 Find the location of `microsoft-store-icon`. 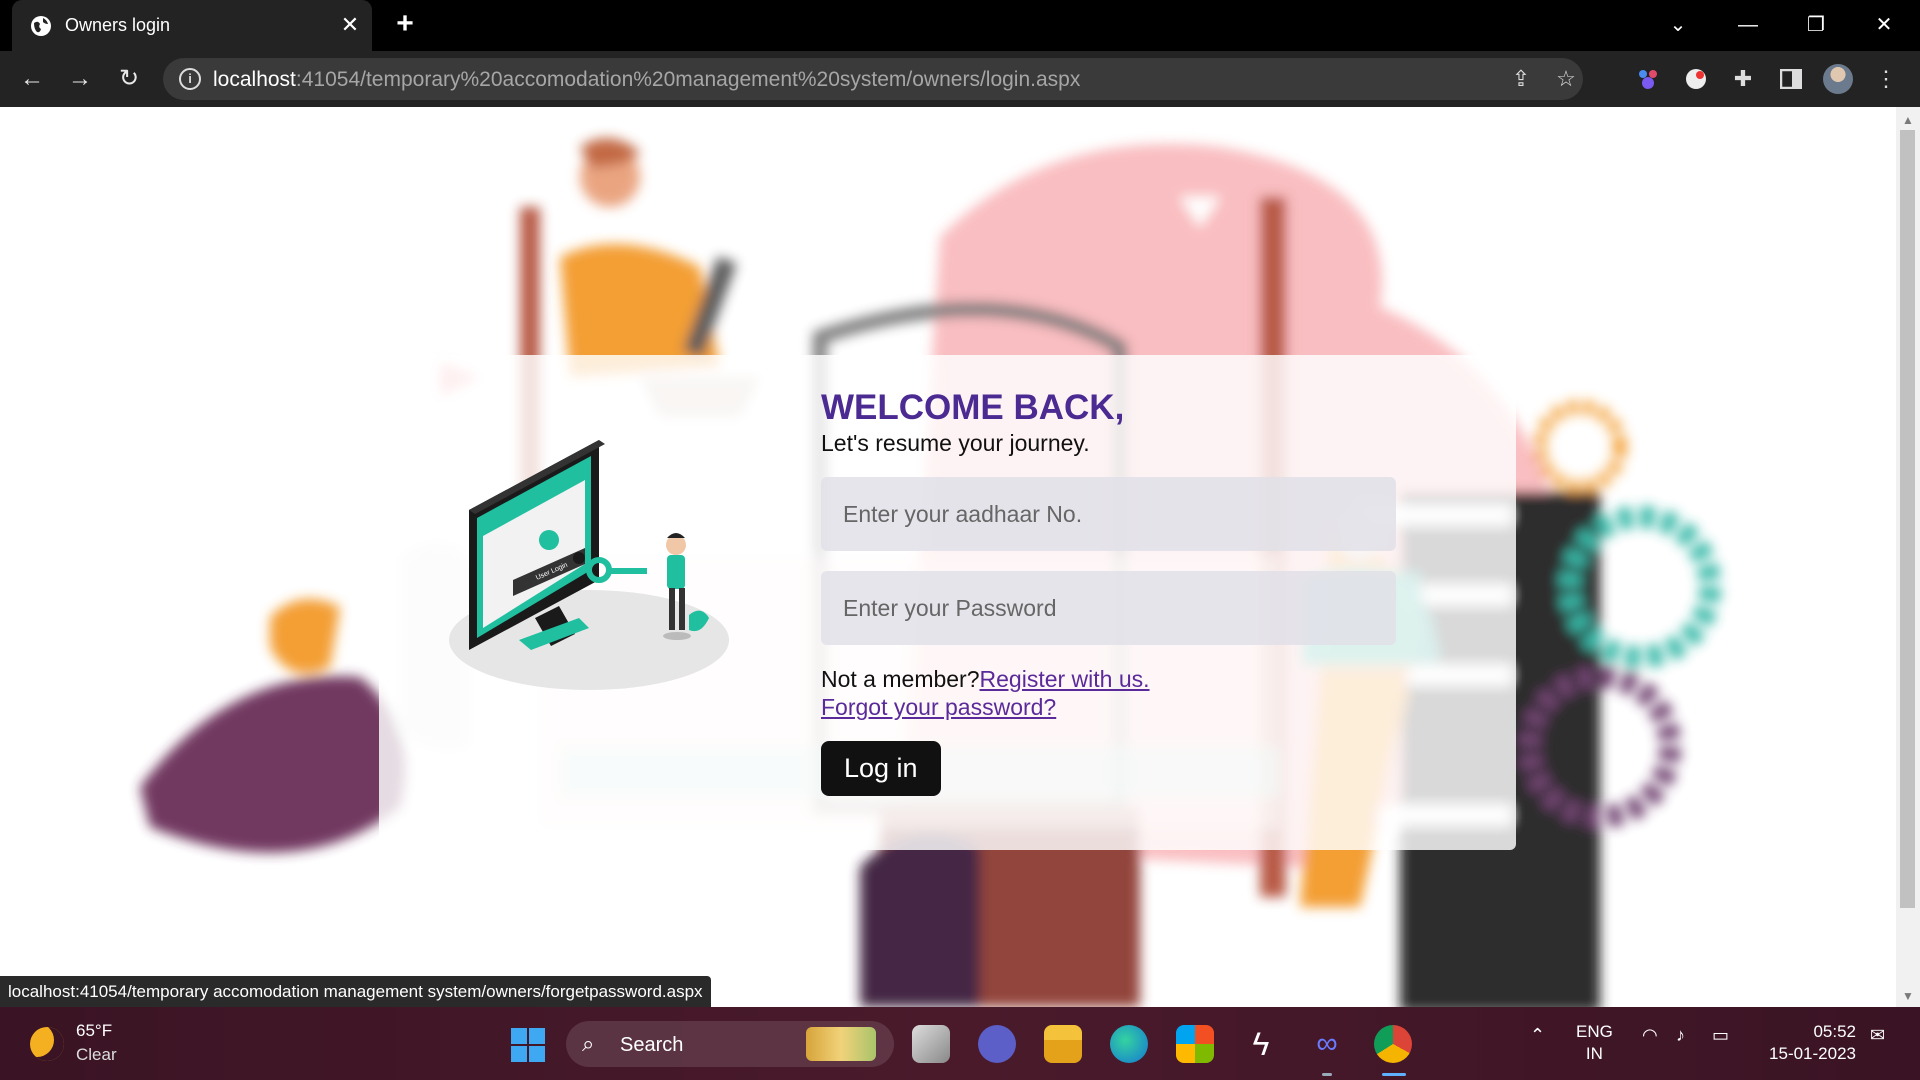

microsoft-store-icon is located at coordinates (1195, 1044).